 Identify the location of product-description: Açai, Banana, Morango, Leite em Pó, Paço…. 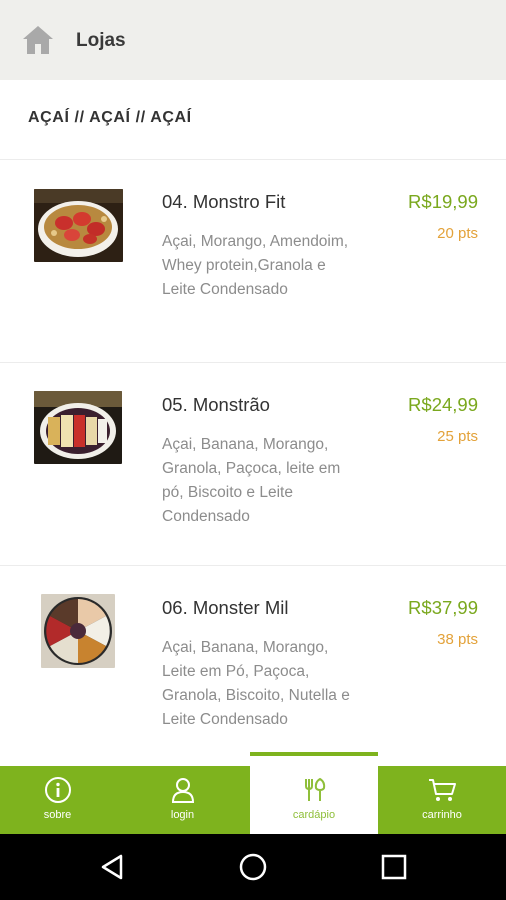
(256, 683).